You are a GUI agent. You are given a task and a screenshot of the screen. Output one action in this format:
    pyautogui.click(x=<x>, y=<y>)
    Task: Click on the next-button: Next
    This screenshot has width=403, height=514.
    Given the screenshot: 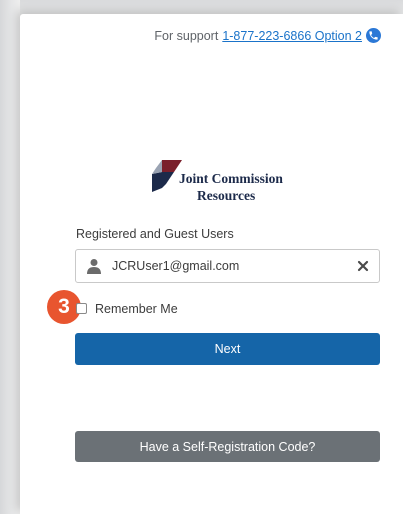 What is the action you would take?
    pyautogui.click(x=227, y=349)
    